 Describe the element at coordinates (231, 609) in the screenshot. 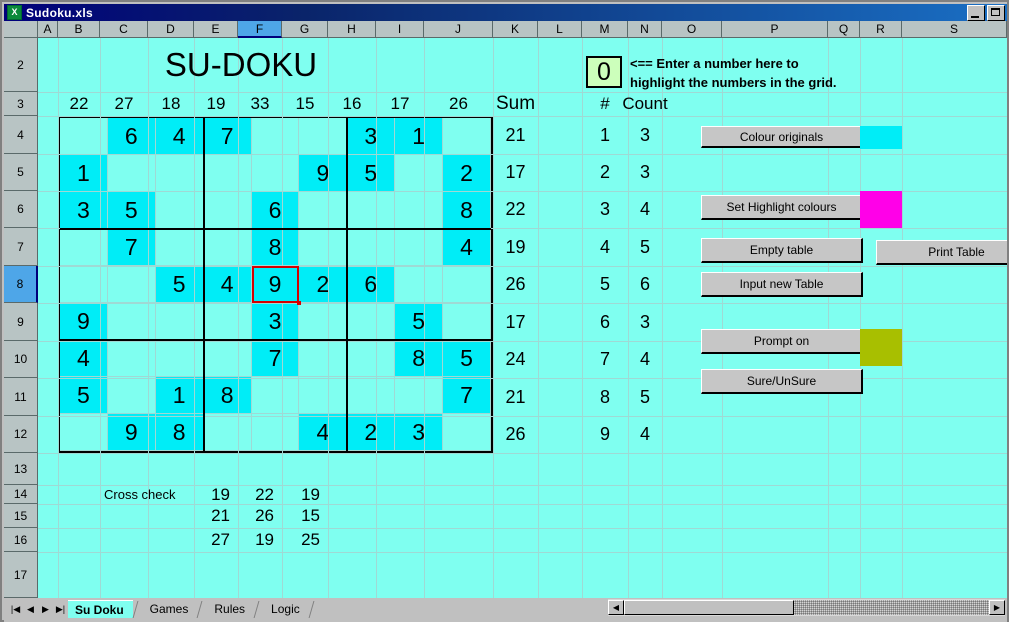

I see `sheet-tab-rules: Rules` at that location.